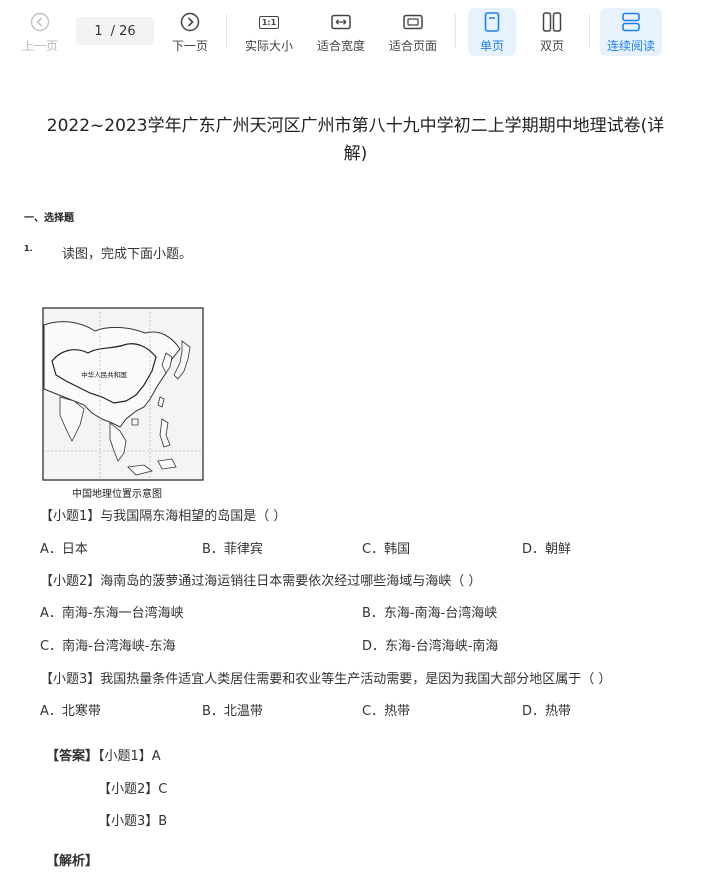  I want to click on prev-page-label: 上一页, so click(39, 46).